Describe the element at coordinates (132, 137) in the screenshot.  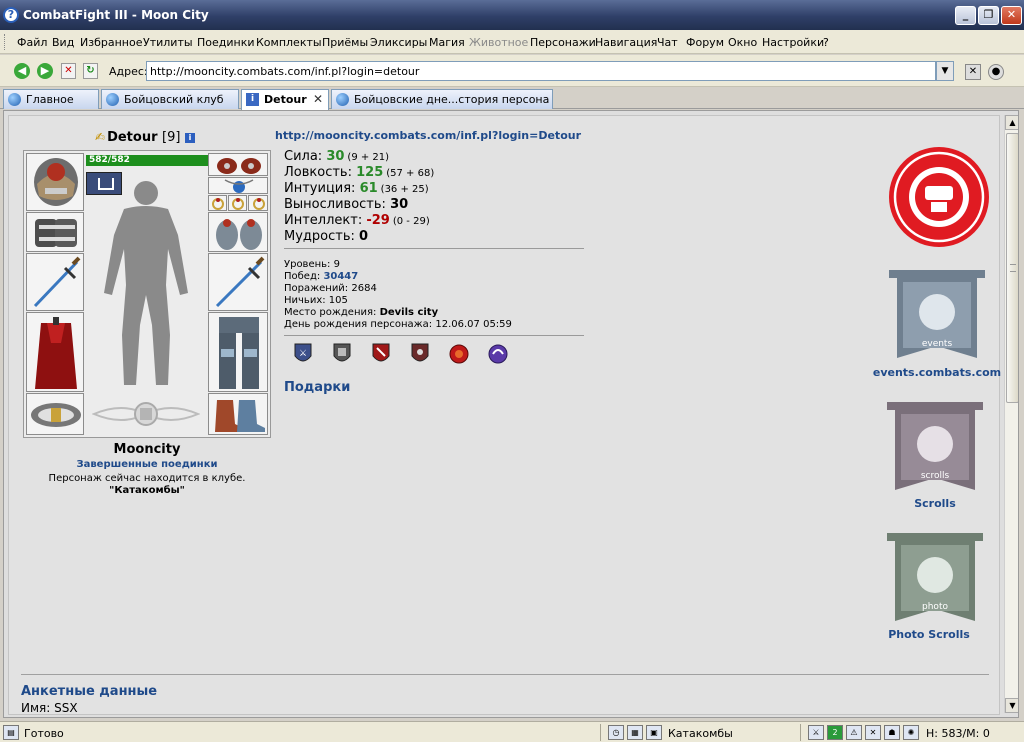
I see `character-nick: Detour` at that location.